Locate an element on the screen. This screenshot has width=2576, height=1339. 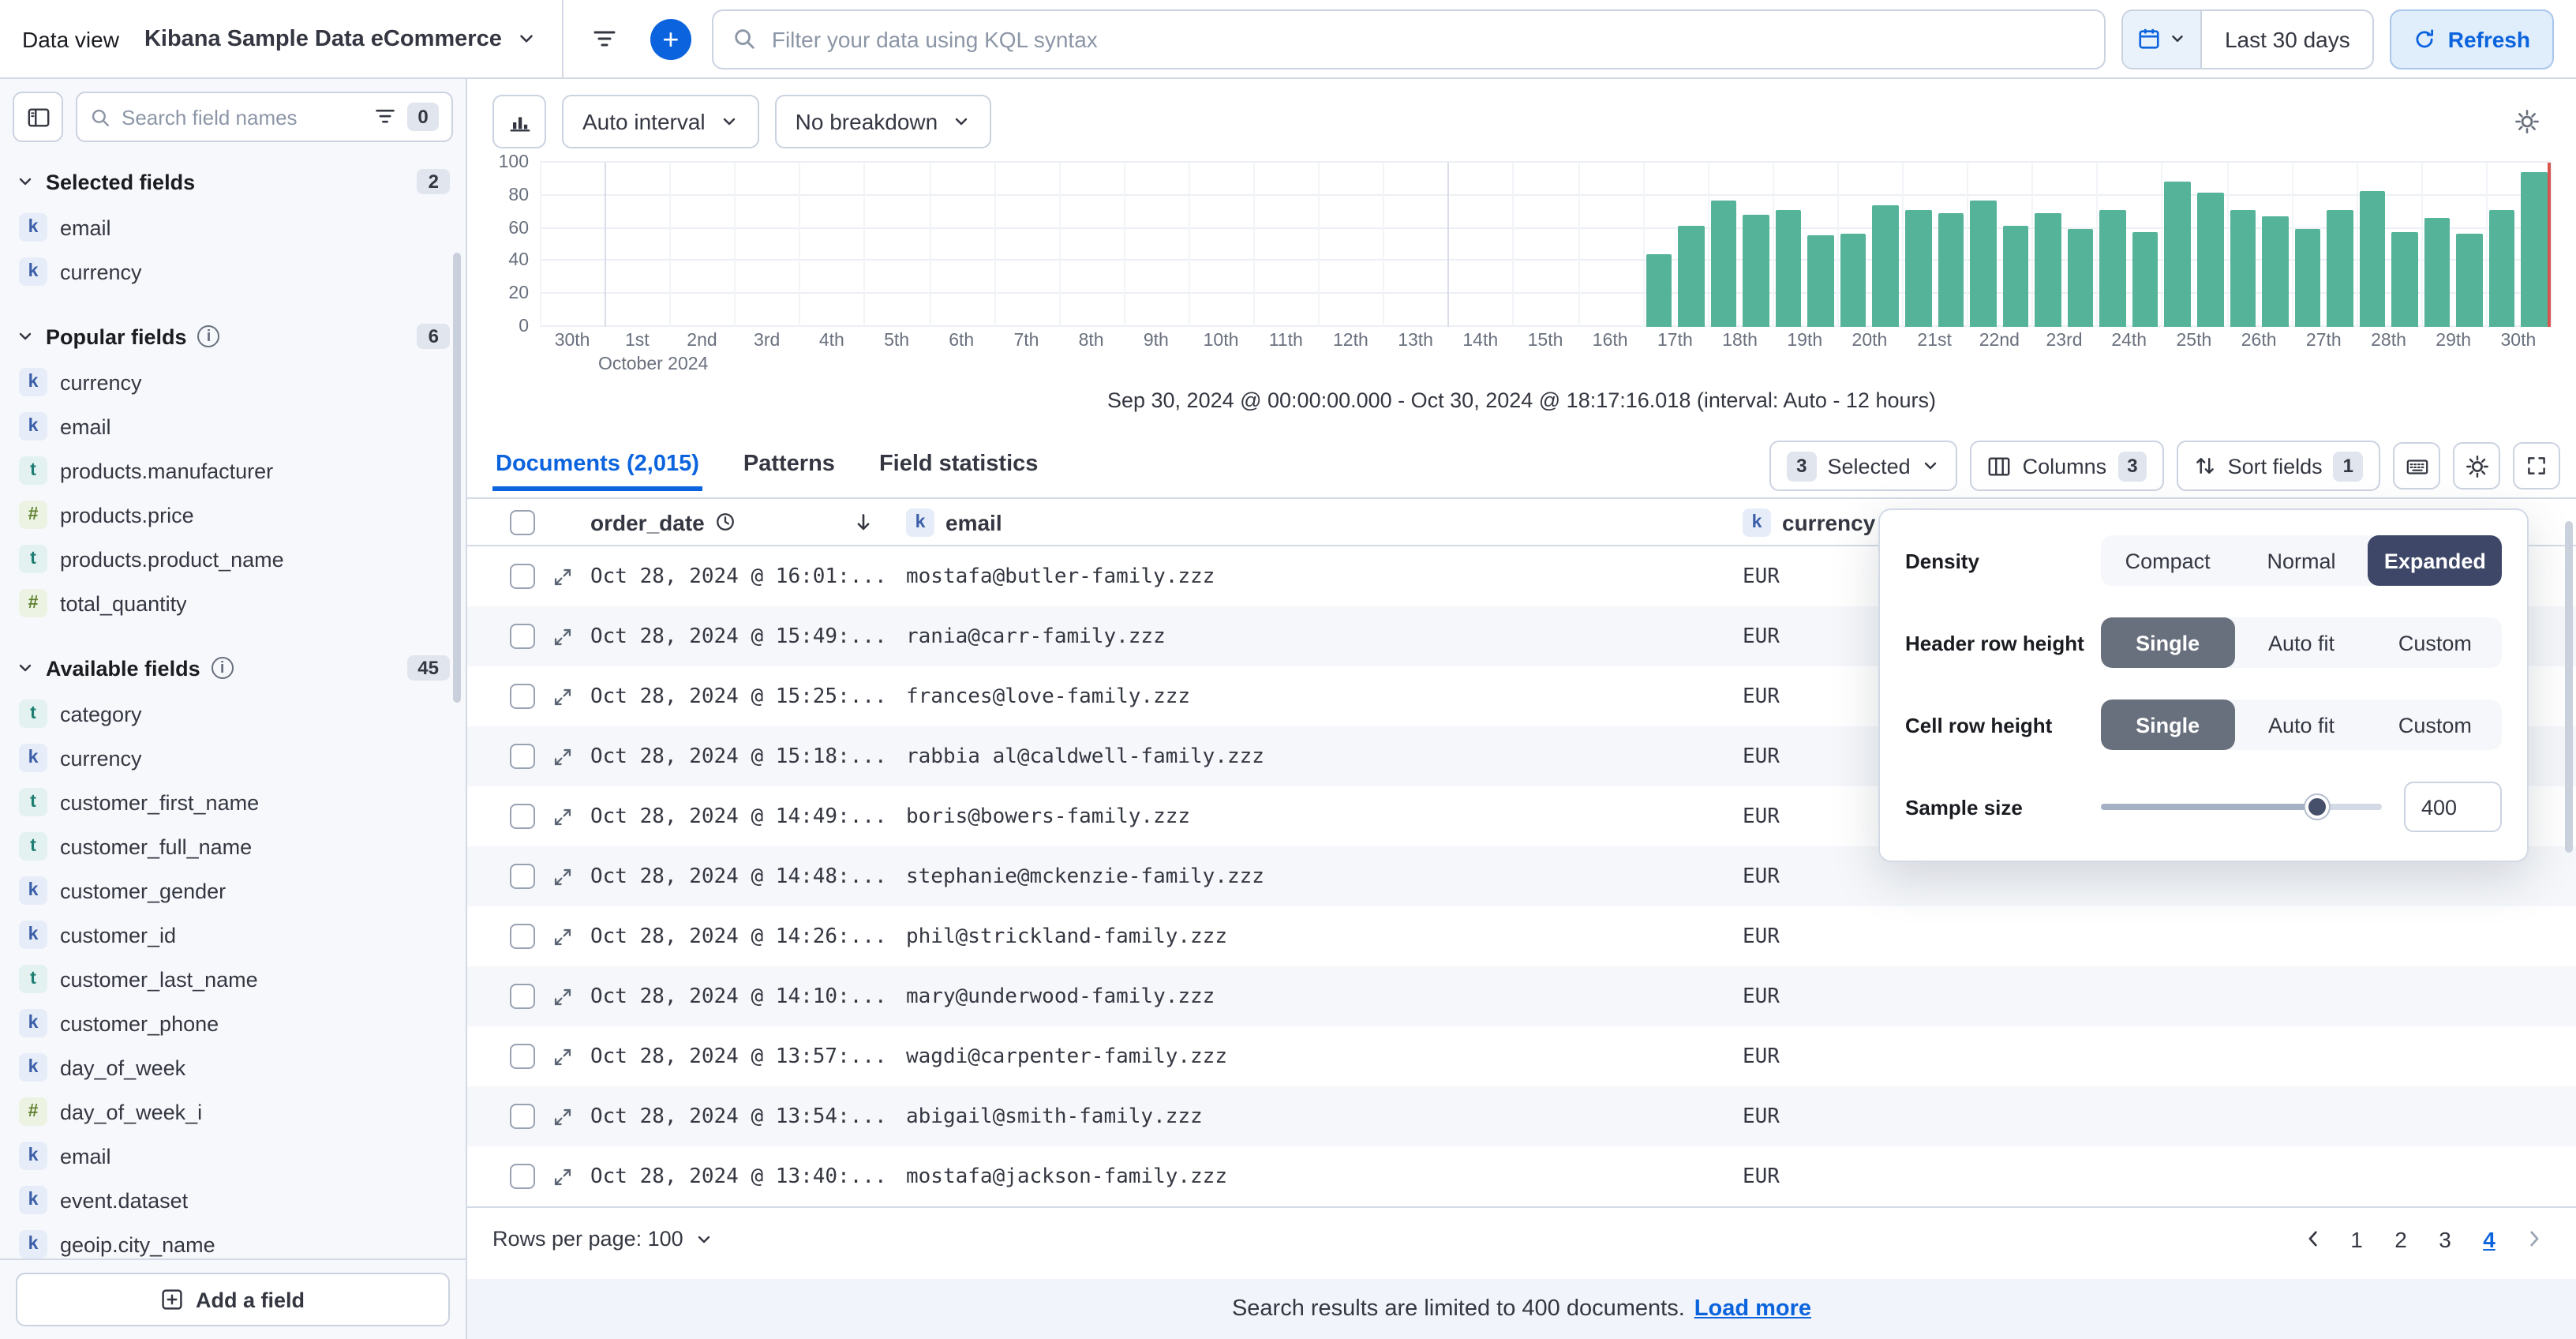
field-item-products-product-name: t products.product_name is located at coordinates (233, 559).